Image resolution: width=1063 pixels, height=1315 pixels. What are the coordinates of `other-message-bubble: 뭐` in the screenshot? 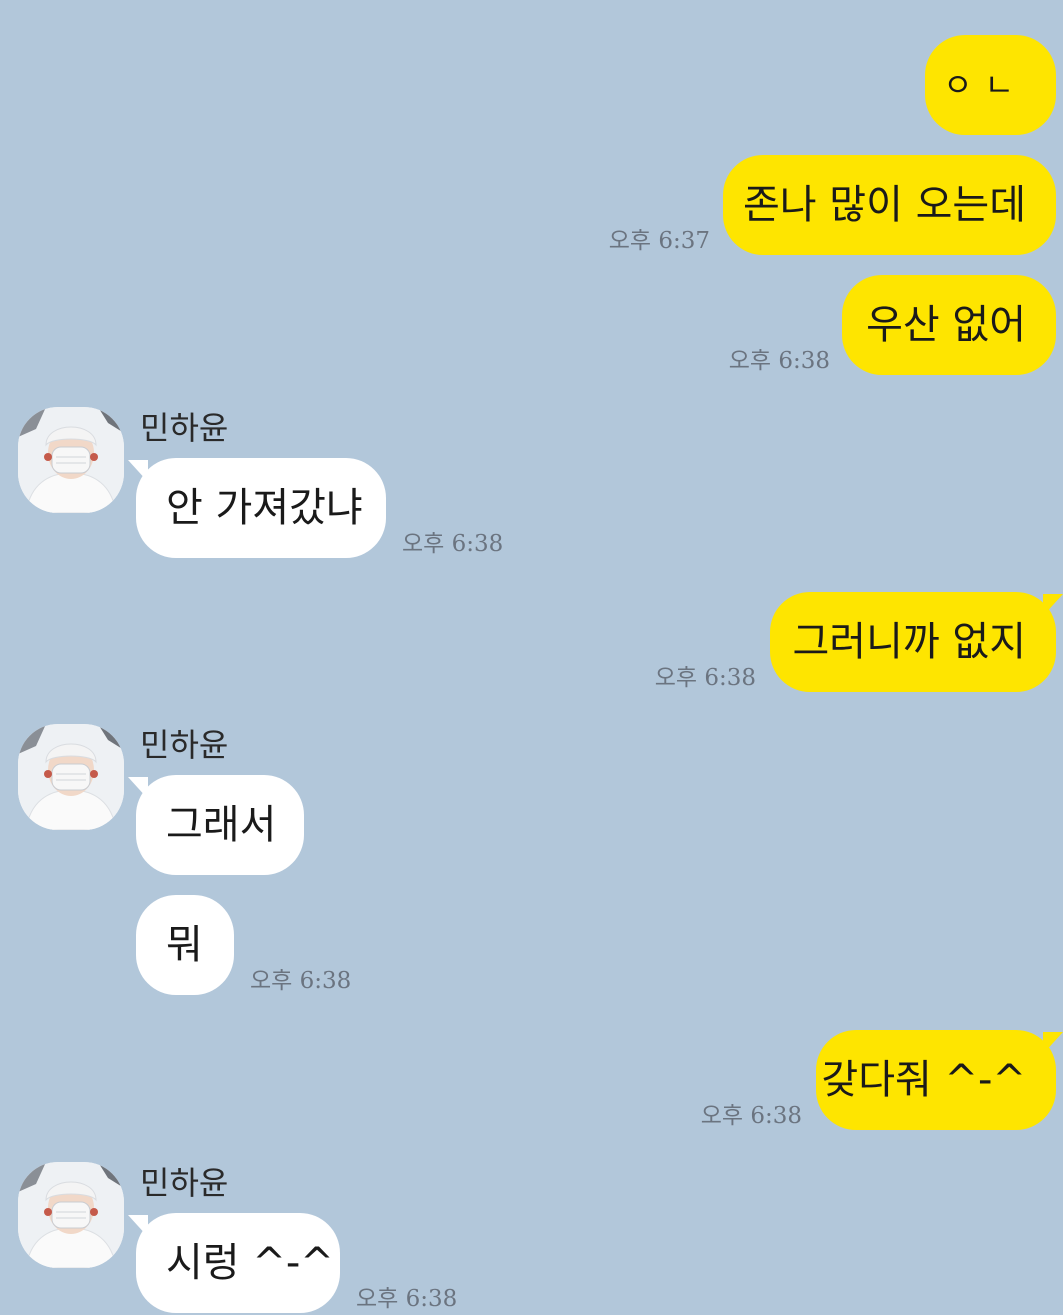 It's located at (185, 945).